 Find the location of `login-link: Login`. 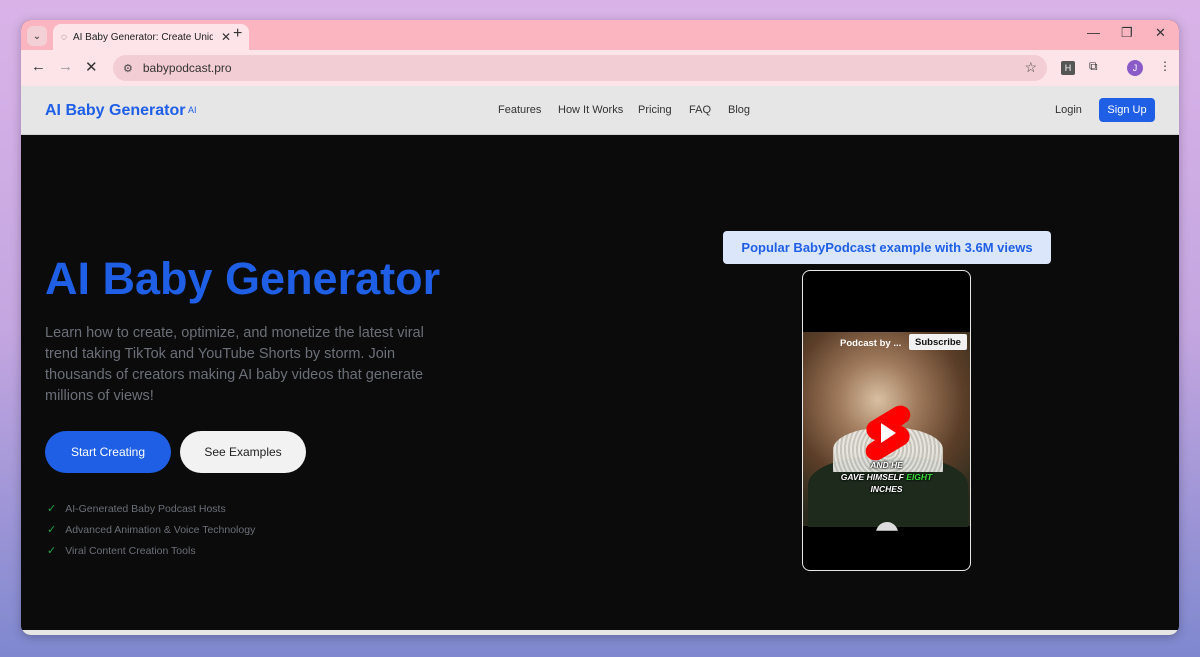

login-link: Login is located at coordinates (1068, 110).